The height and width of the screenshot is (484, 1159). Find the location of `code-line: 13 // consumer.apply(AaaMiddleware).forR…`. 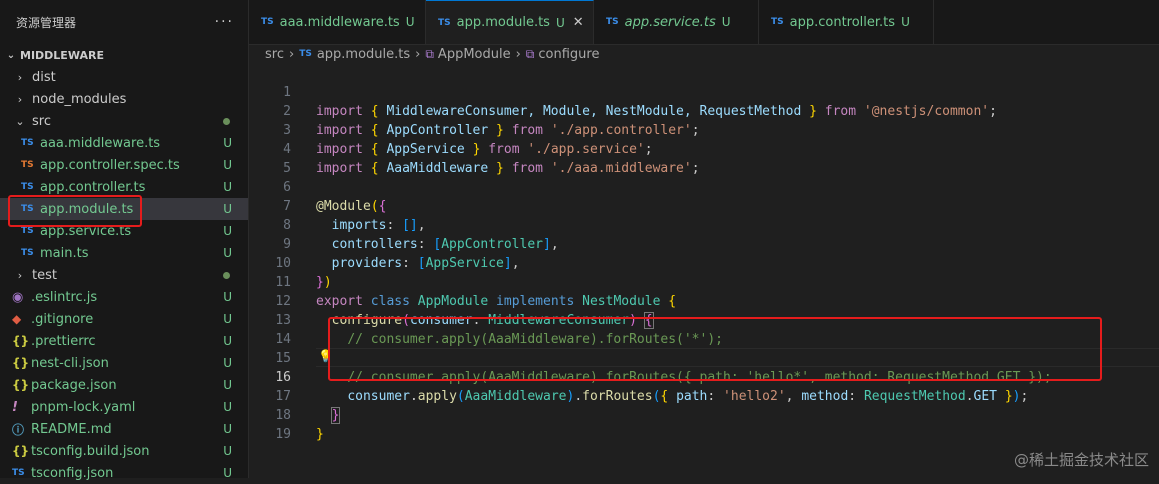

code-line: 13 // consumer.apply(AaaMiddleware).forR… is located at coordinates (499, 330).